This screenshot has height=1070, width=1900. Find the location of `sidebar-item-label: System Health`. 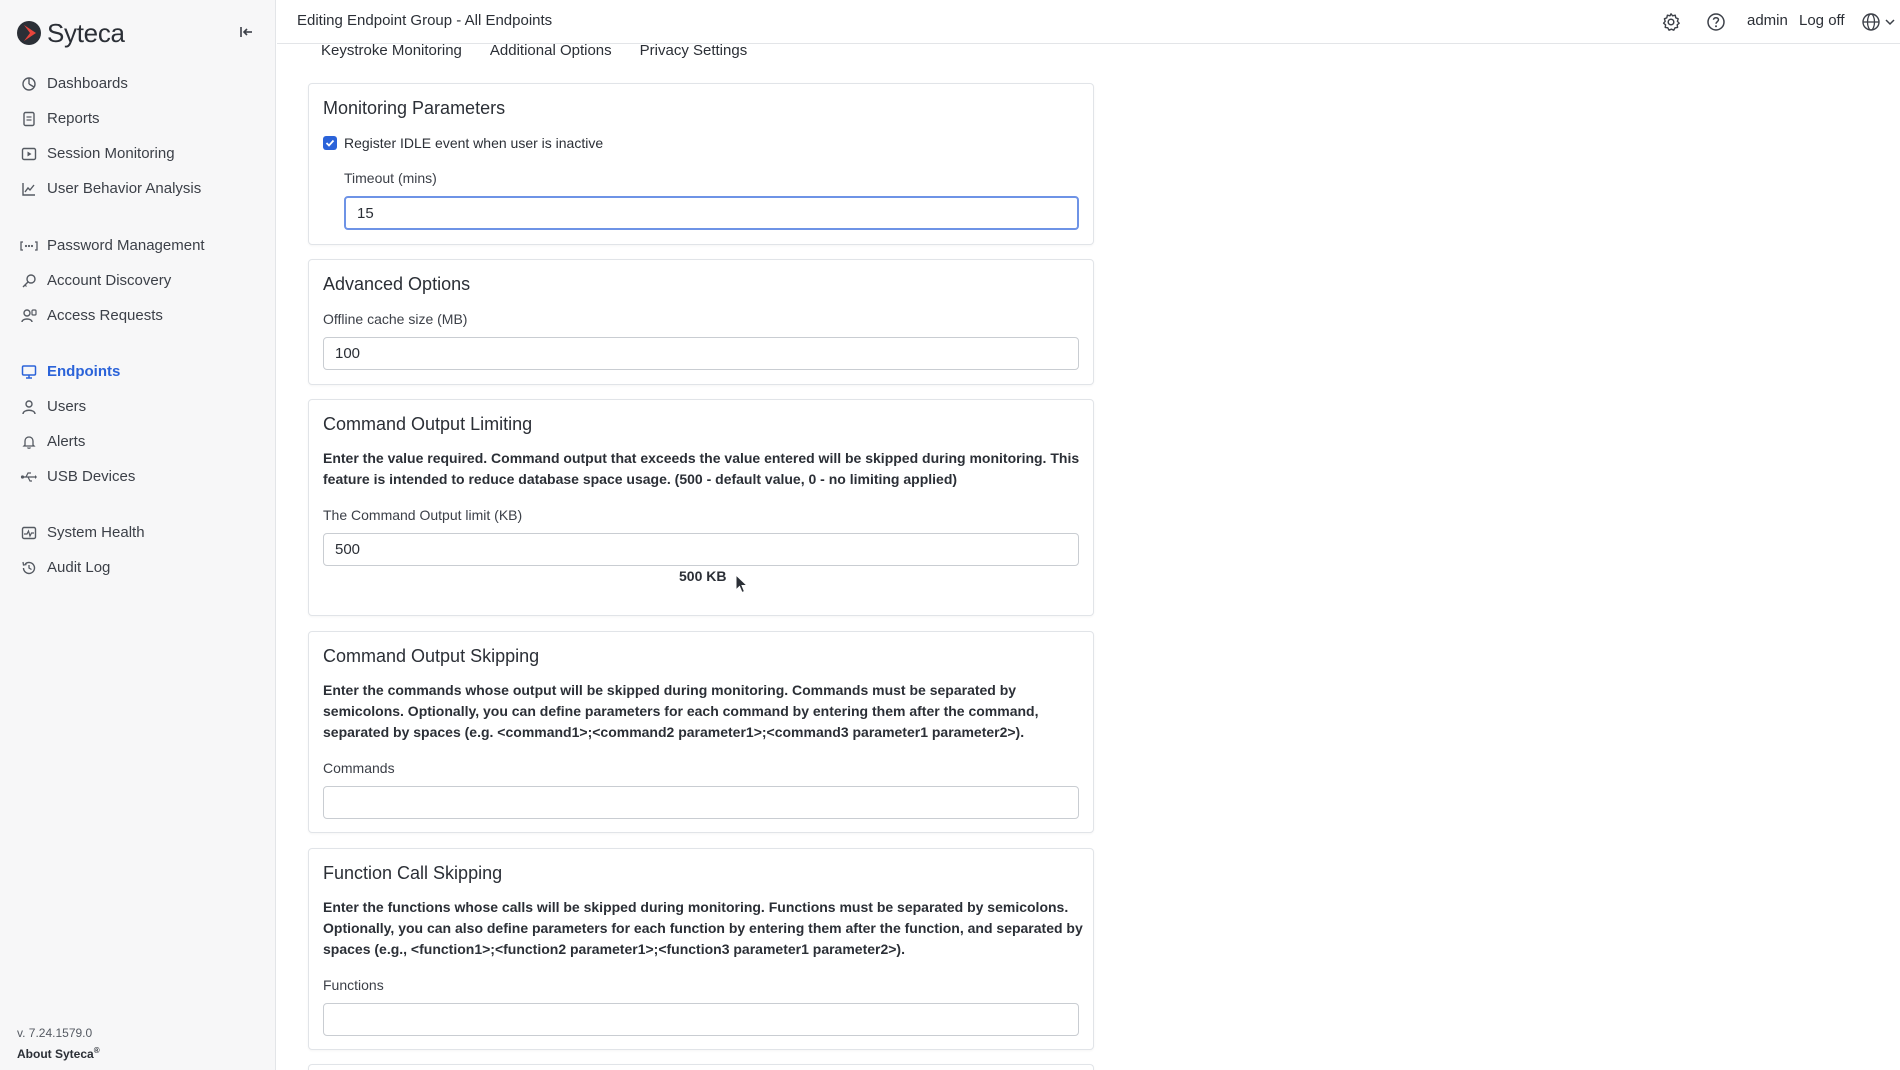

sidebar-item-label: System Health is located at coordinates (96, 532).